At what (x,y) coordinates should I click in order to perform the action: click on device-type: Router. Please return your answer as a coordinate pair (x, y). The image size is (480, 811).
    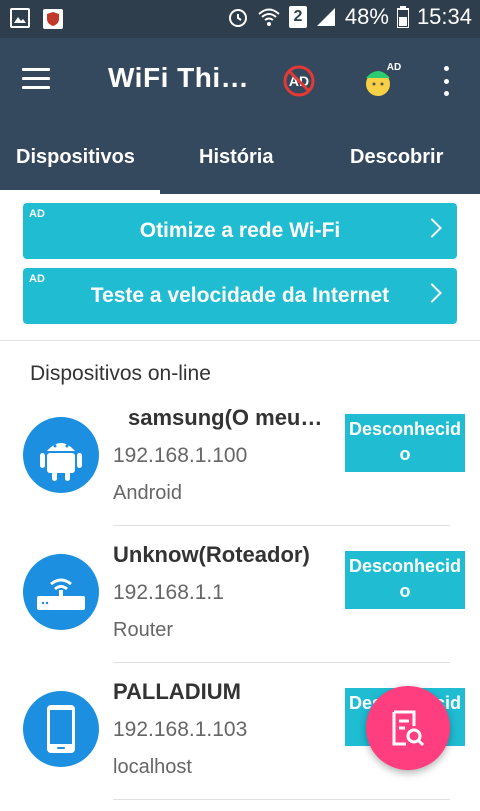
    Looking at the image, I should click on (143, 630).